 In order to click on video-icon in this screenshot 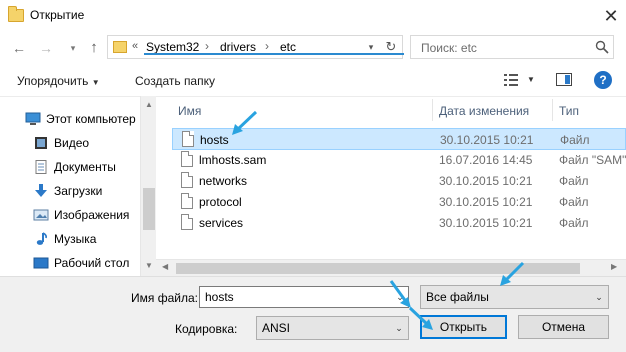, I will do `click(41, 143)`.